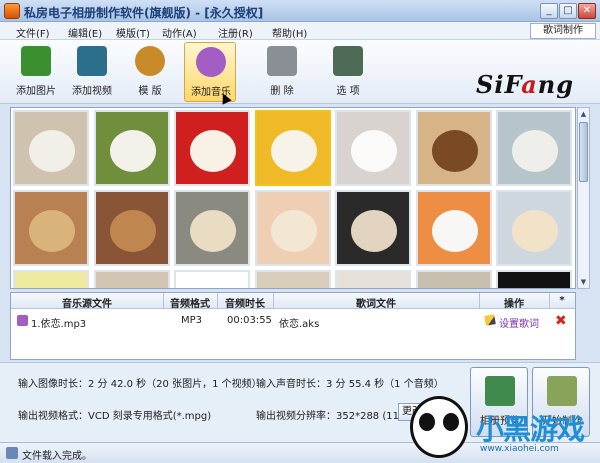  I want to click on gallery-scrollbar: ▲ ▼, so click(583, 198).